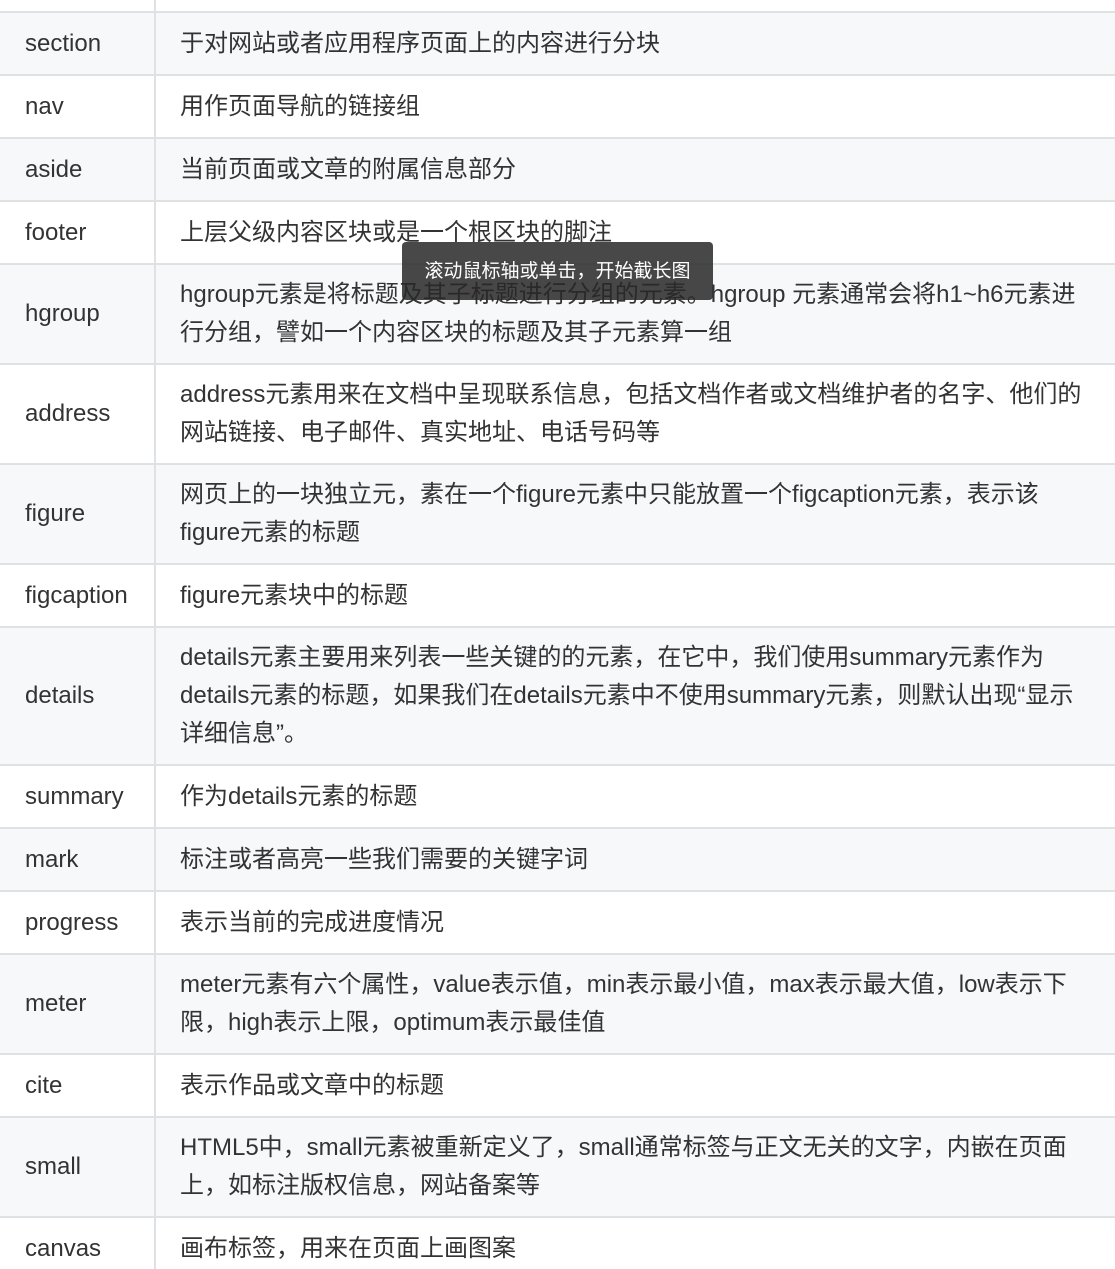  I want to click on tag-name: mark, so click(78, 859).